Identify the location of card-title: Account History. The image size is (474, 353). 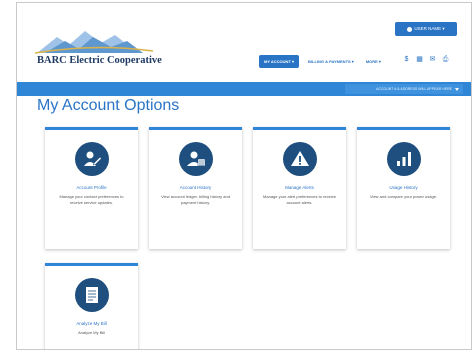
(195, 187).